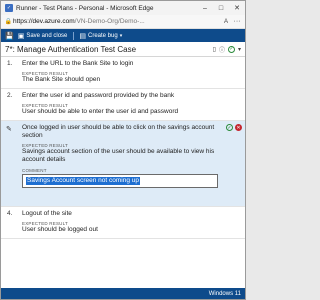 The image size is (320, 300). I want to click on runner-toolbar: 💾 ▣ Save and close ▤ Create bug ▾, so click(123, 35).